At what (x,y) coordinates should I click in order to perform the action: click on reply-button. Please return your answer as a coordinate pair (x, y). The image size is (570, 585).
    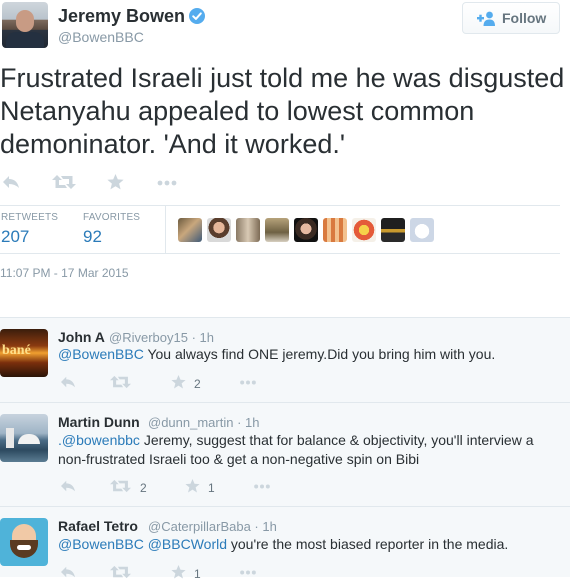
    Looking at the image, I should click on (11, 184).